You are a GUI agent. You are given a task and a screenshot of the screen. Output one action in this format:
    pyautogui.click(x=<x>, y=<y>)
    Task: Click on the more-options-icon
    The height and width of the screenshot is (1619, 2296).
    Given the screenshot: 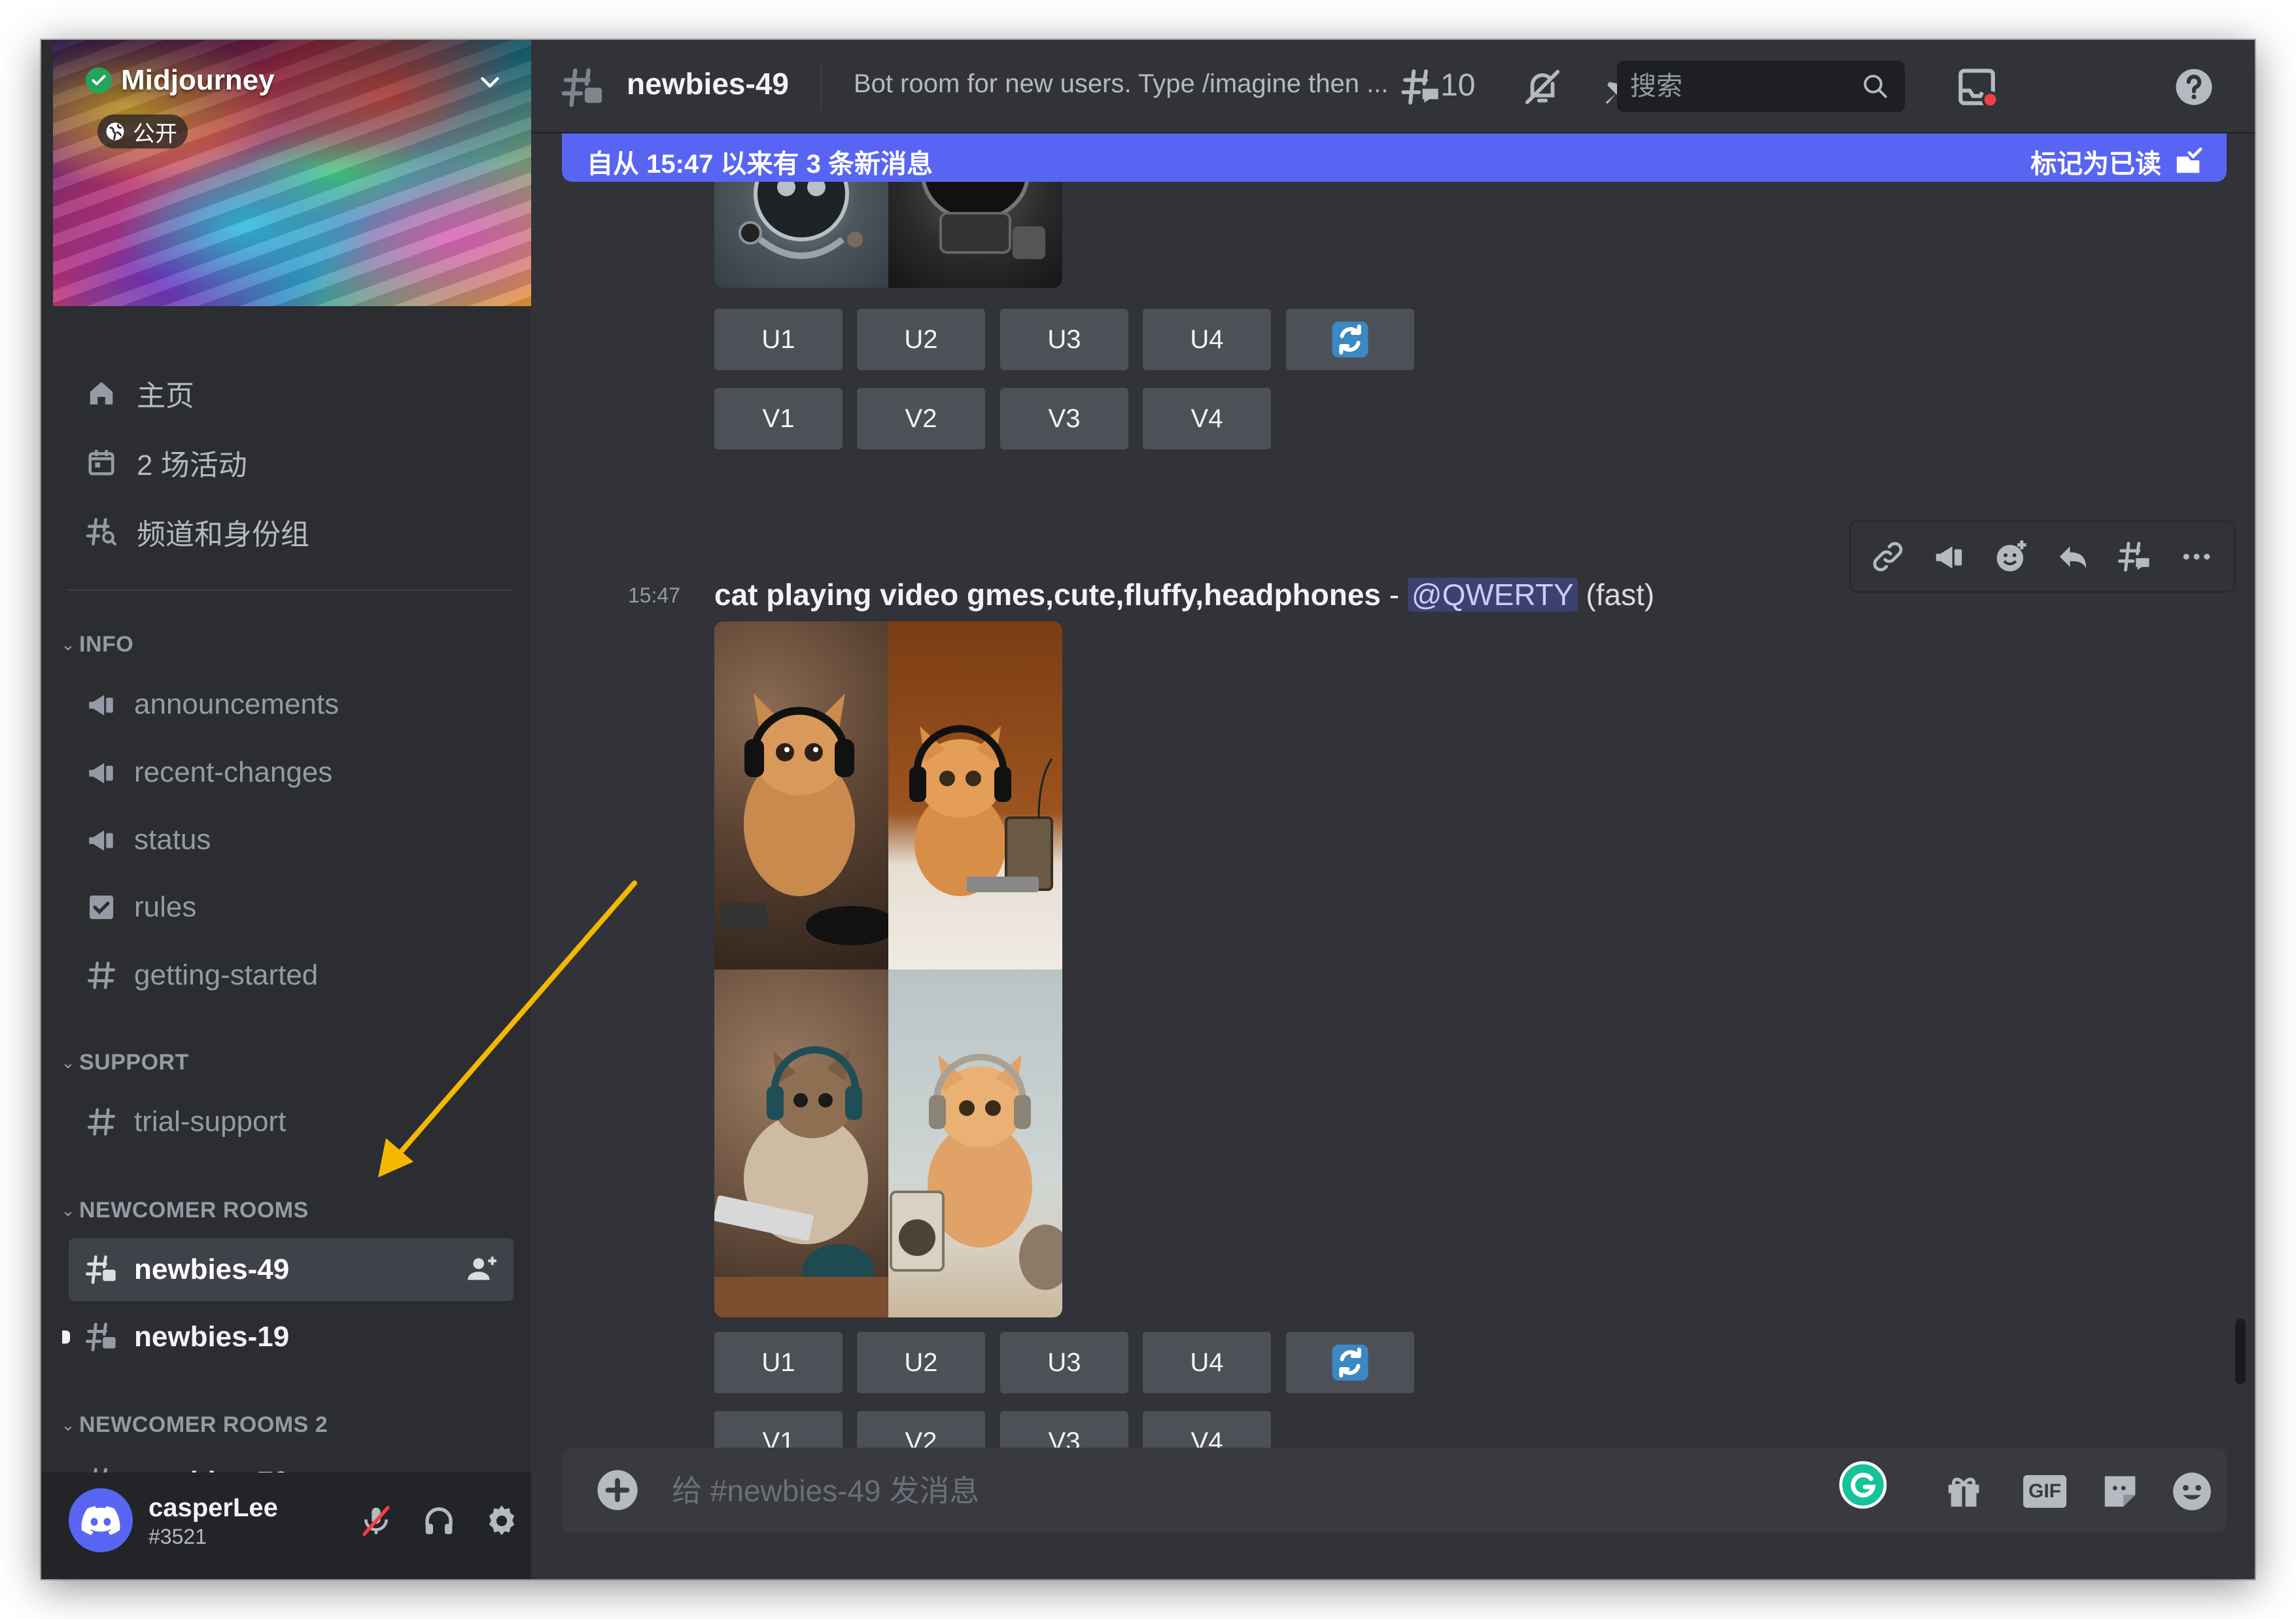 What is the action you would take?
    pyautogui.click(x=2196, y=557)
    